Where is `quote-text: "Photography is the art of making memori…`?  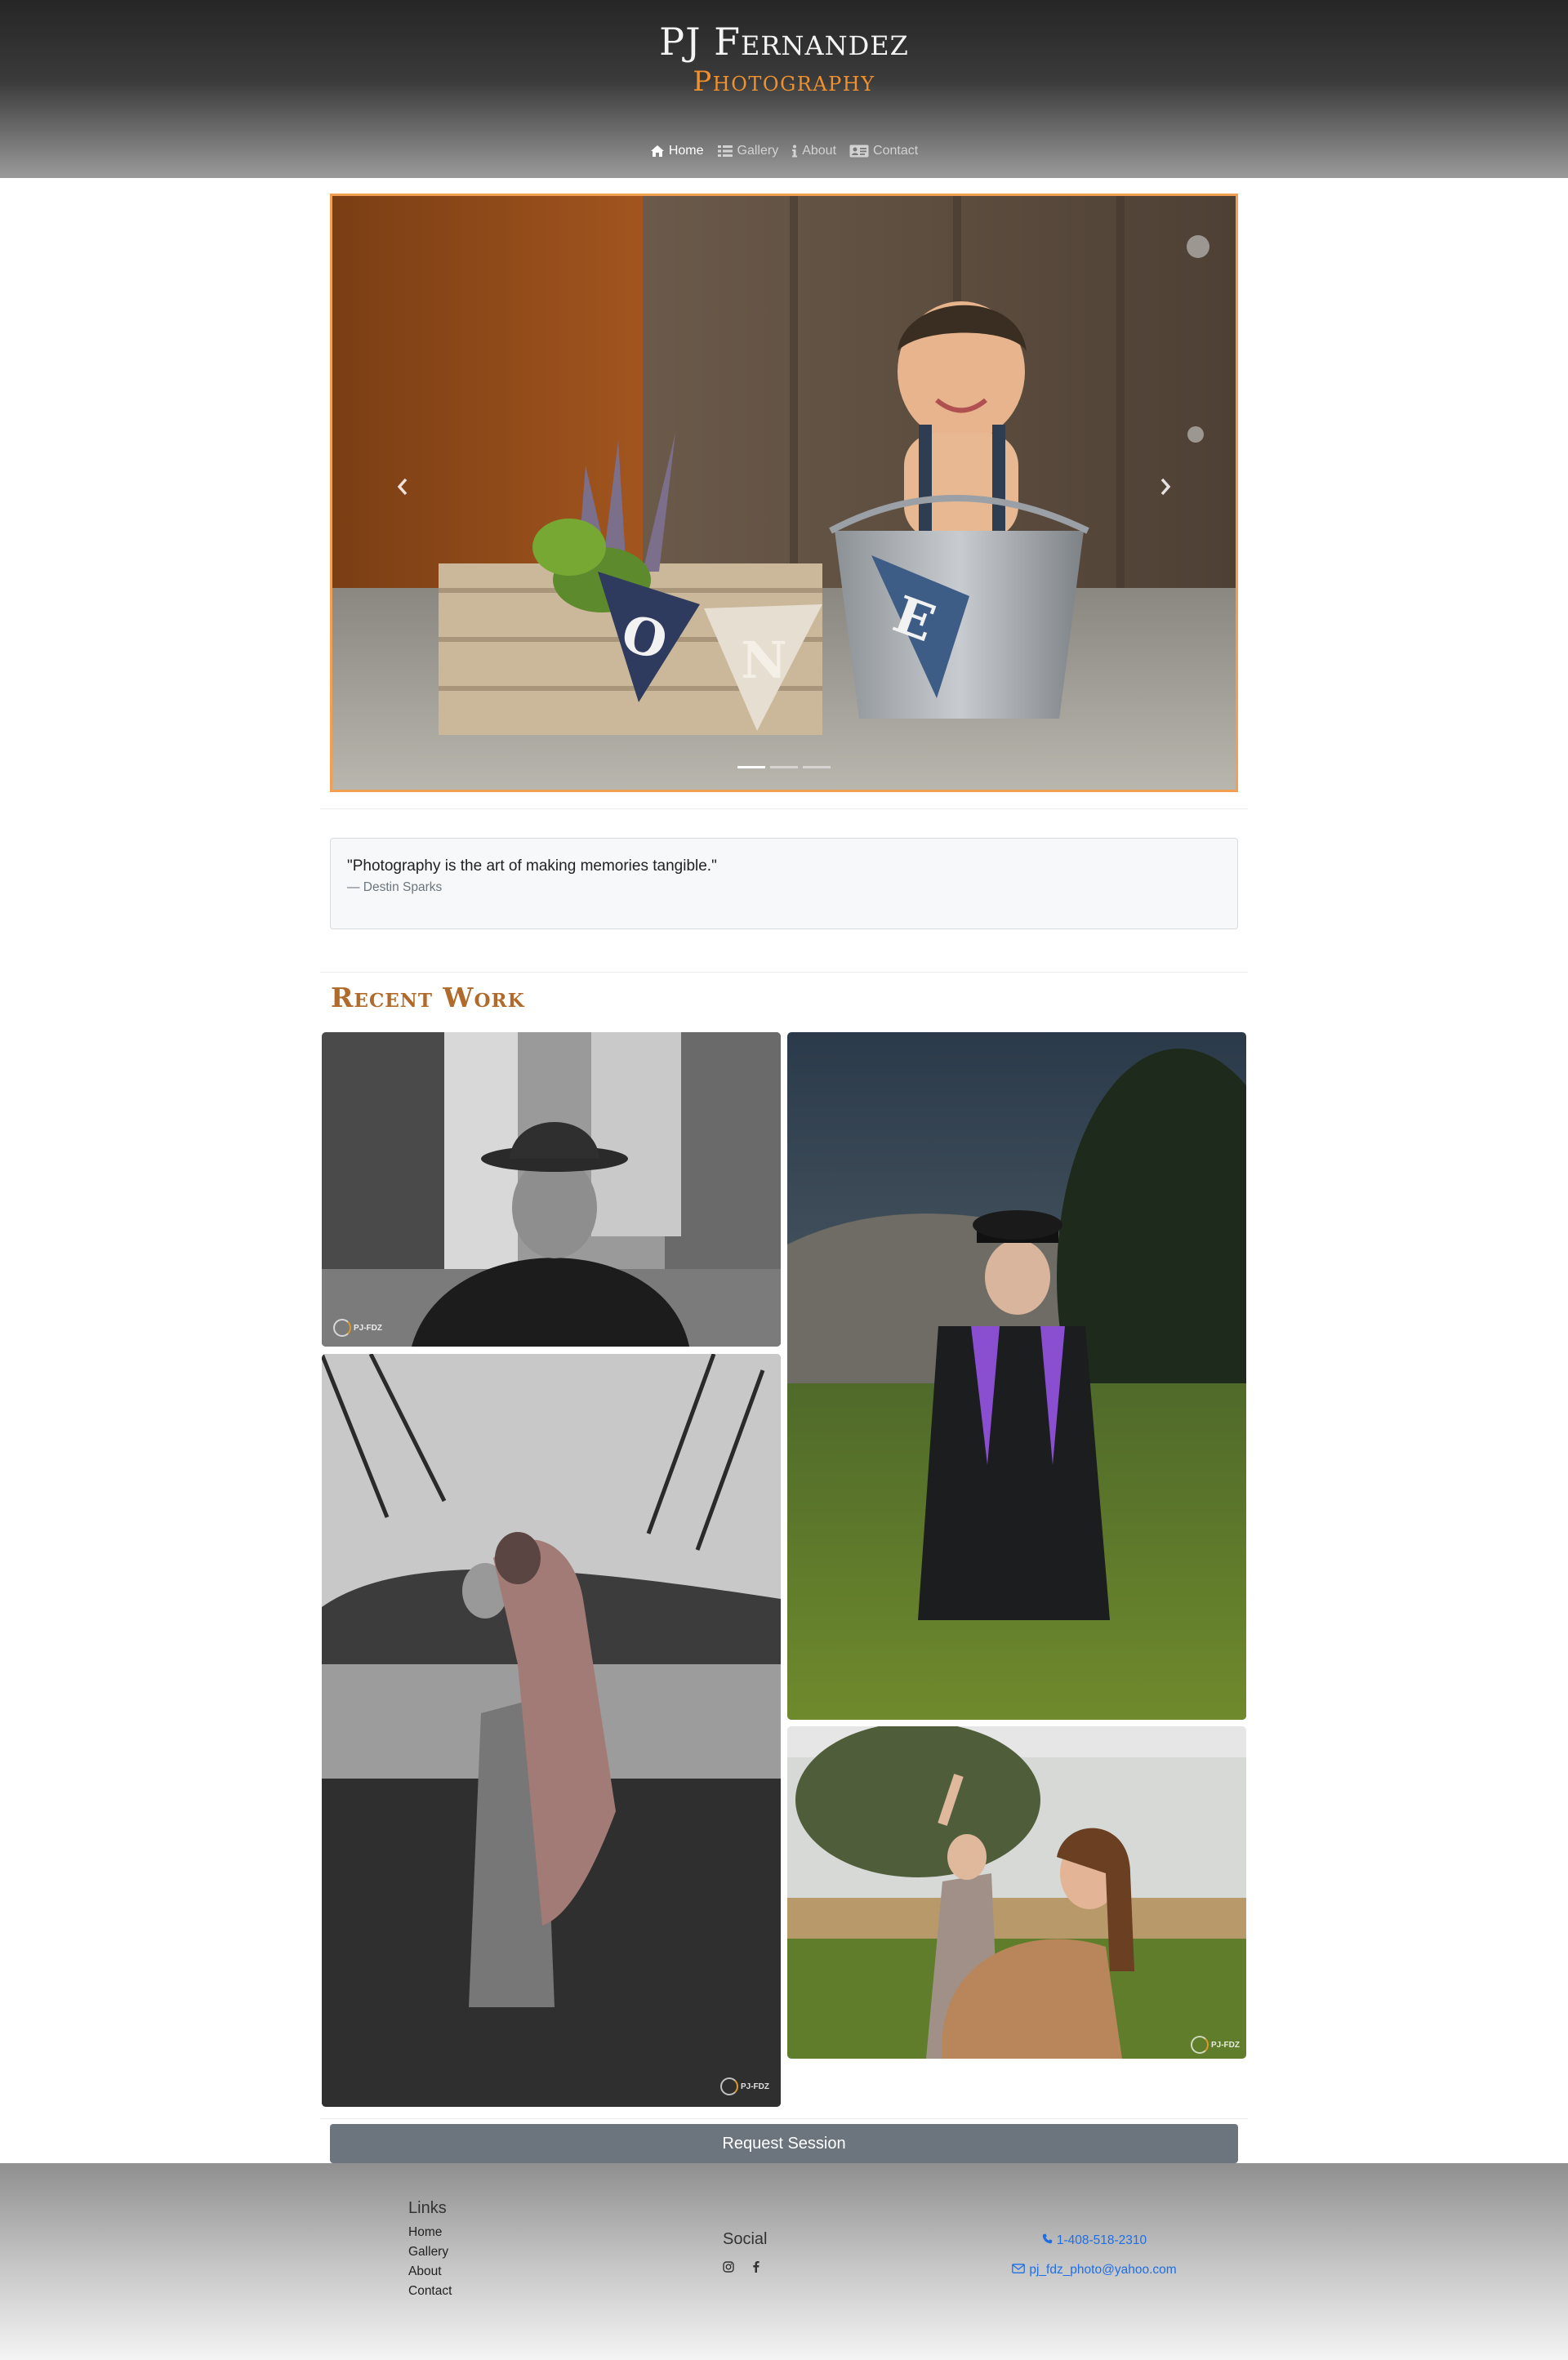 quote-text: "Photography is the art of making memori… is located at coordinates (532, 866).